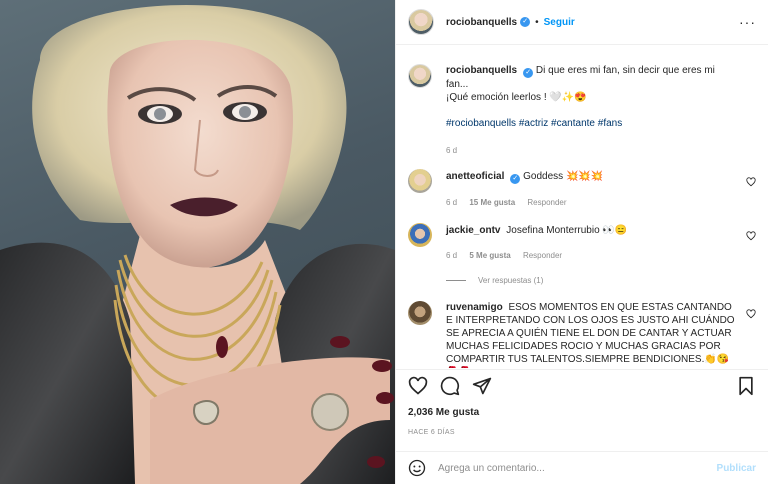 The image size is (768, 484). What do you see at coordinates (511, 280) in the screenshot?
I see `view-replies-label: Ver respuestas (1)` at bounding box center [511, 280].